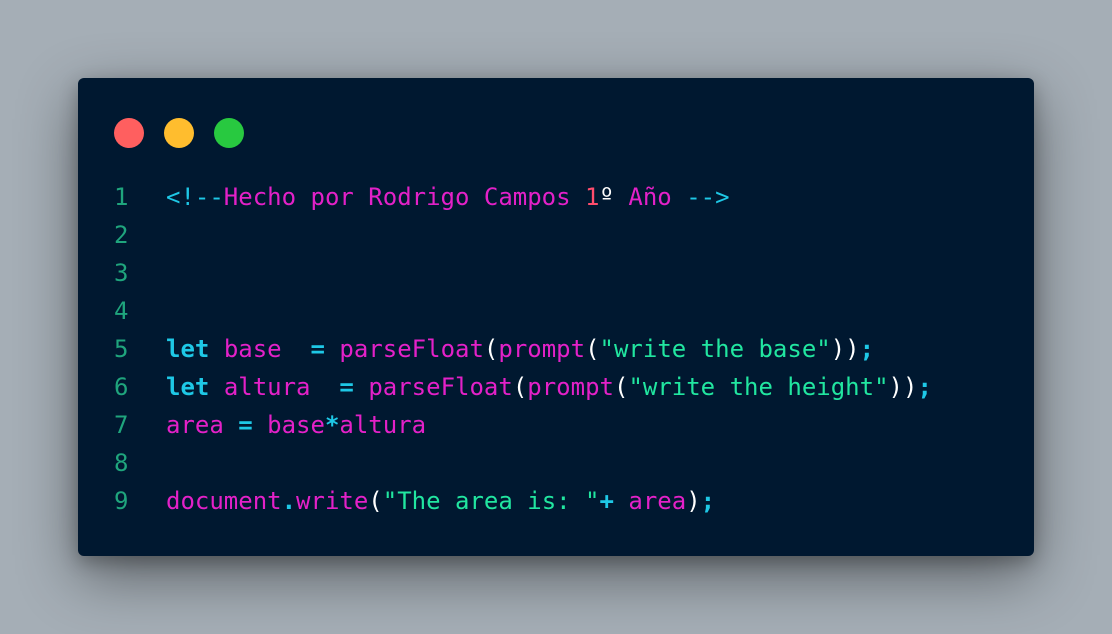  Describe the element at coordinates (592, 197) in the screenshot. I see `code-token: 1` at that location.